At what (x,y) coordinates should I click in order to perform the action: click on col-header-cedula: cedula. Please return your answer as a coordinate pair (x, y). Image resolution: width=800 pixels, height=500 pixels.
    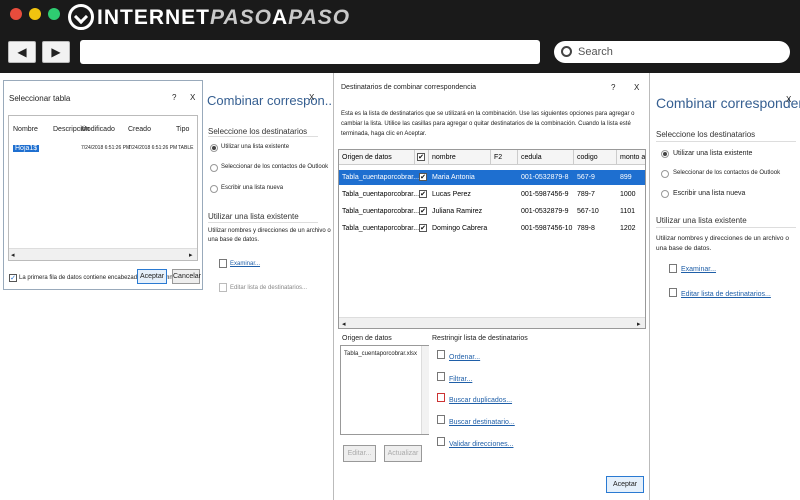
    Looking at the image, I should click on (546, 157).